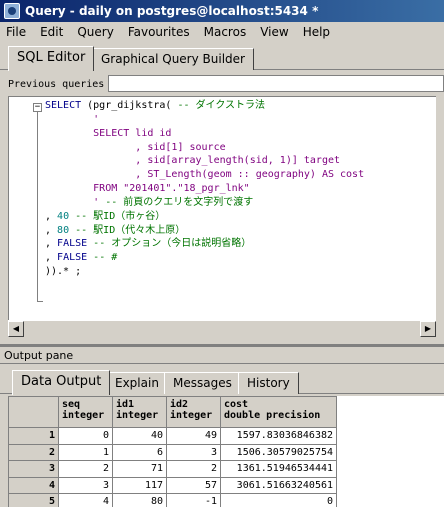 The image size is (444, 507). I want to click on code-line: ' -- 前頁のクエリを文字列で渡す, so click(149, 202).